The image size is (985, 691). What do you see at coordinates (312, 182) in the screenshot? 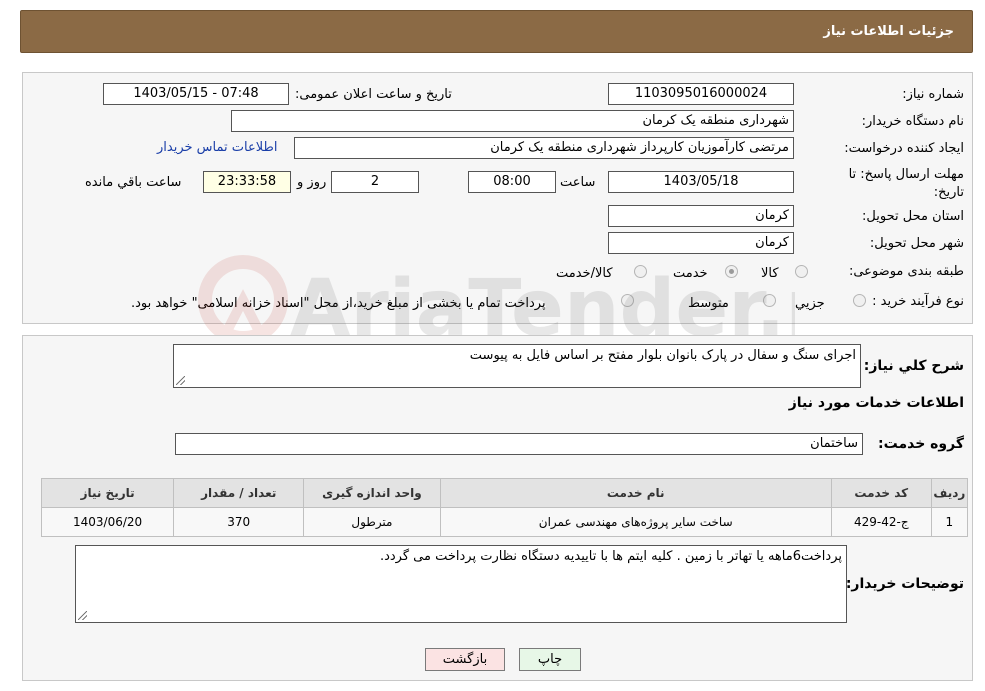
I see `days-label: روز و` at bounding box center [312, 182].